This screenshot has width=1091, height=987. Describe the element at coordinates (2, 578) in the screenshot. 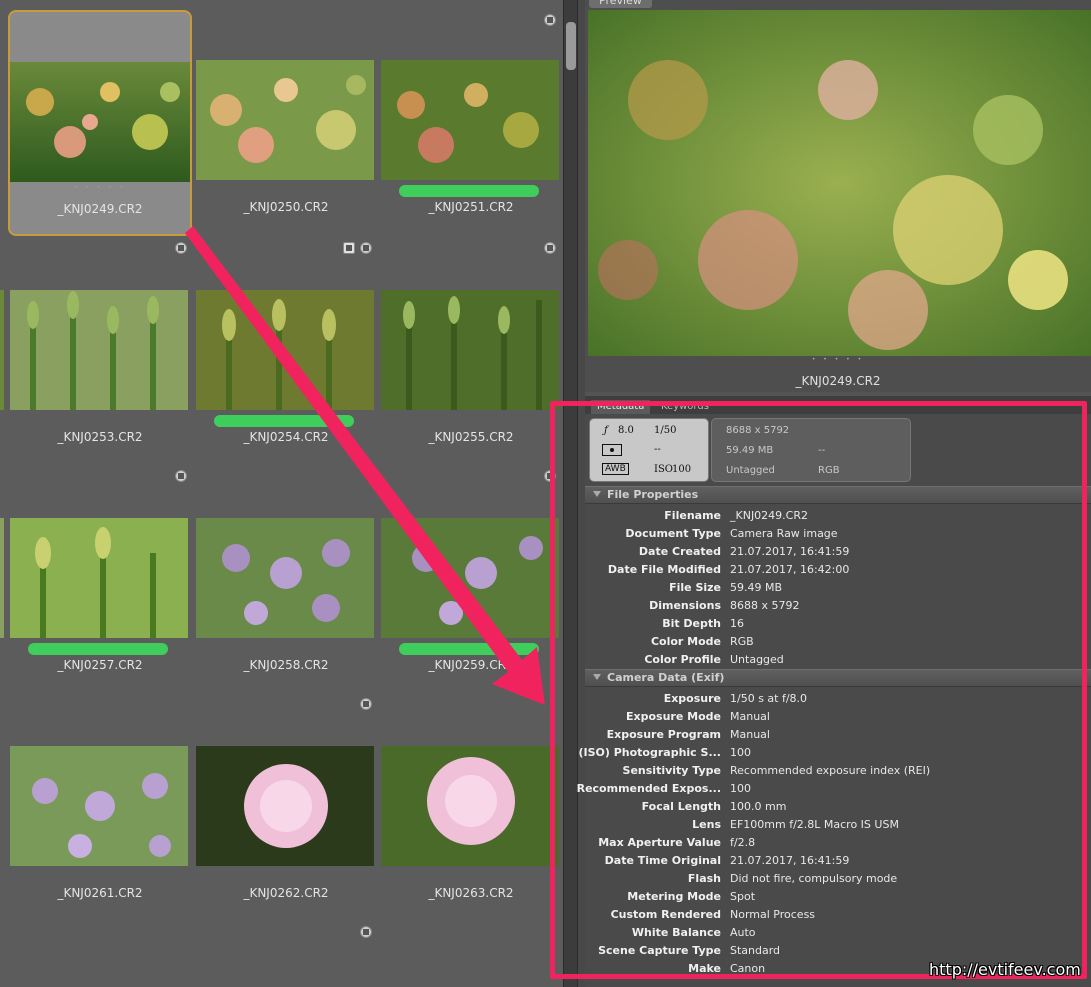

I see `partial-thumbnail` at that location.